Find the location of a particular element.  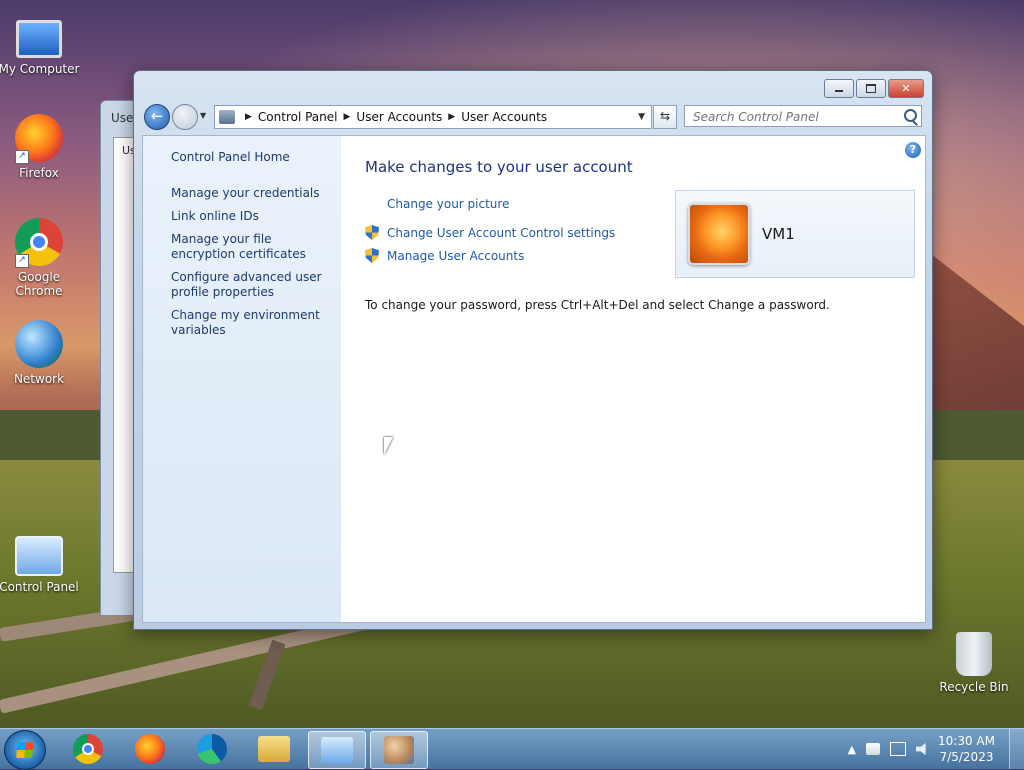

action-center-flag-icon is located at coordinates (873, 749).